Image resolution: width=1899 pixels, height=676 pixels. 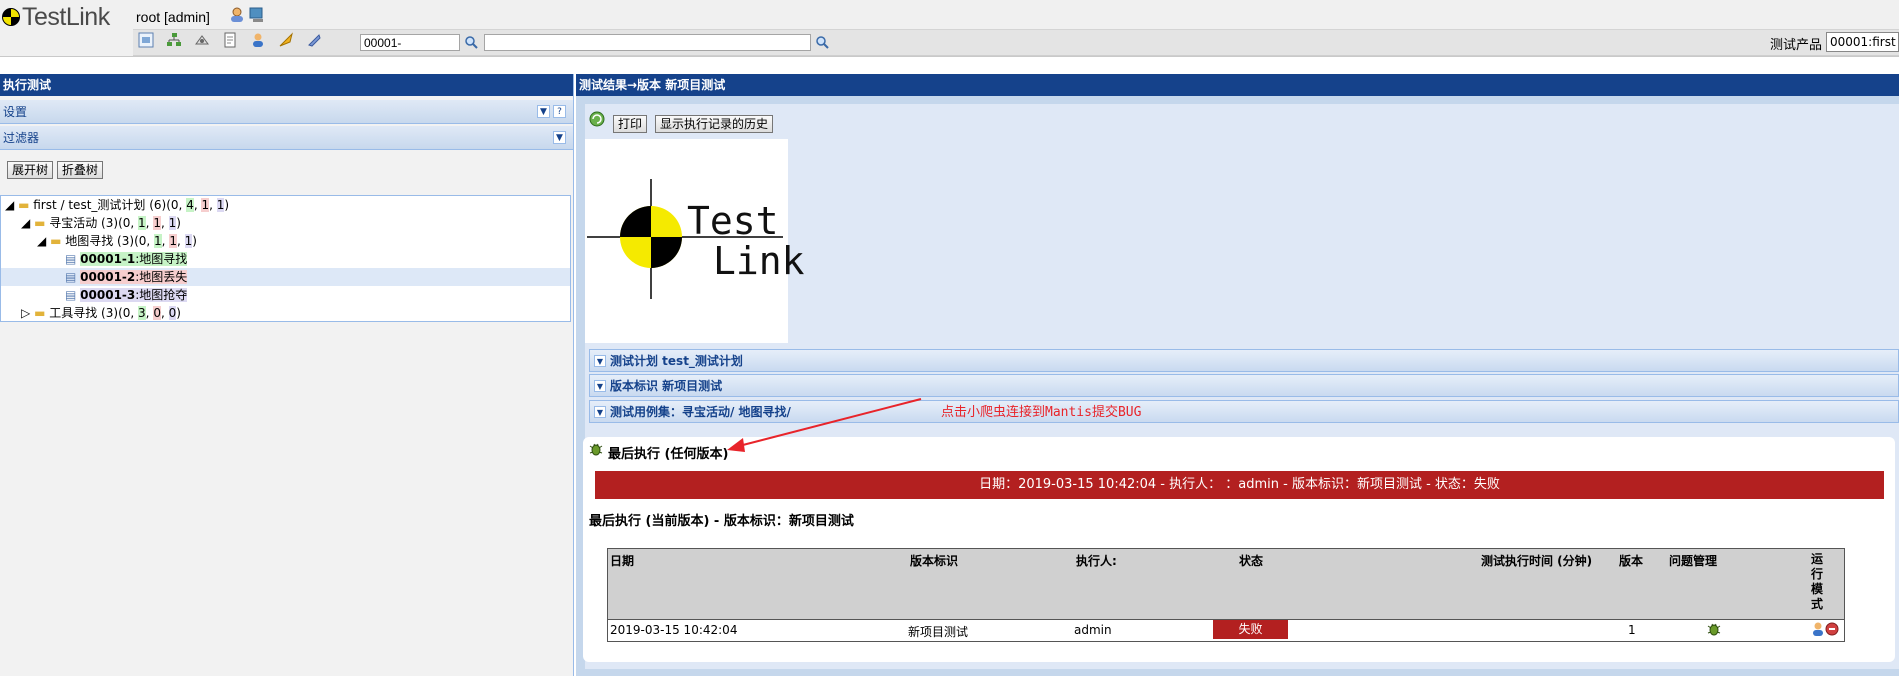 What do you see at coordinates (84, 313) in the screenshot?
I see `tree-node-label: 工具寻找 (3)` at bounding box center [84, 313].